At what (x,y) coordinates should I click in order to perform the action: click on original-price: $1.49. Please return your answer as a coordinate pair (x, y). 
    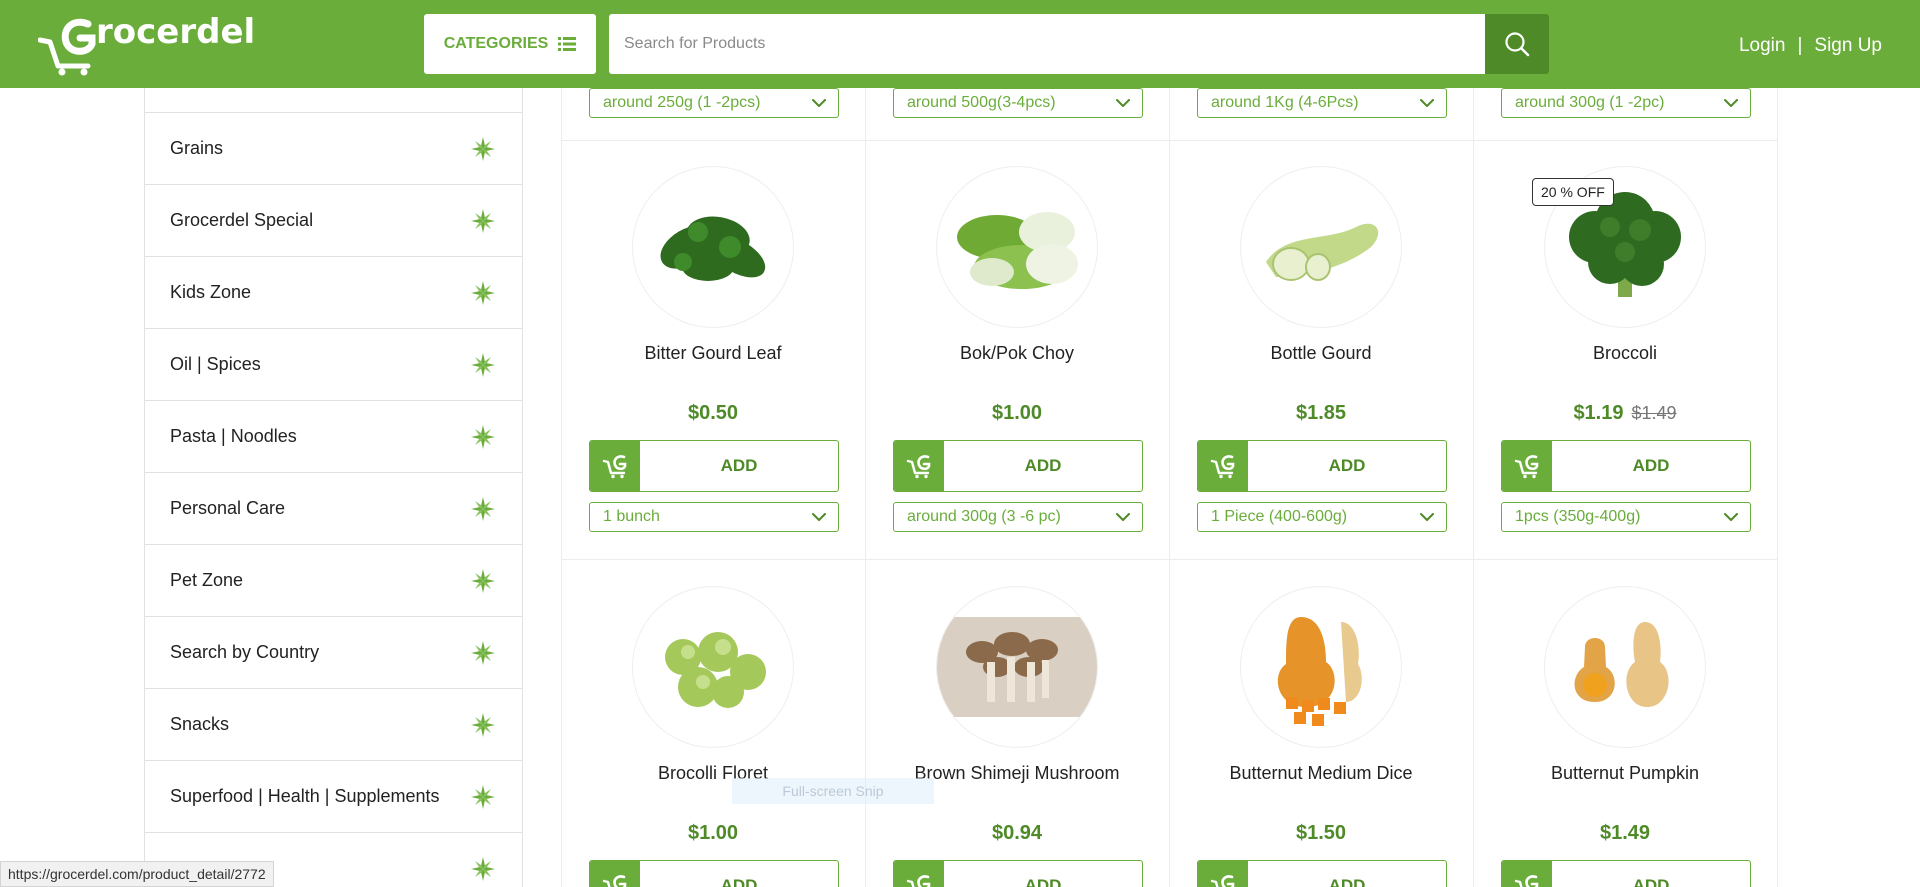
    Looking at the image, I should click on (1654, 413).